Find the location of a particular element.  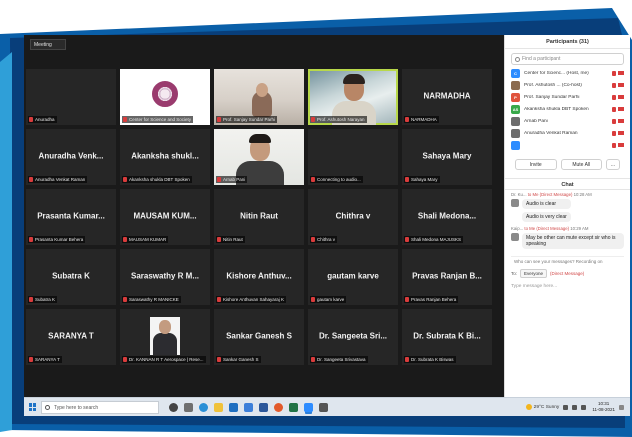

excel-icon is located at coordinates (293, 407).